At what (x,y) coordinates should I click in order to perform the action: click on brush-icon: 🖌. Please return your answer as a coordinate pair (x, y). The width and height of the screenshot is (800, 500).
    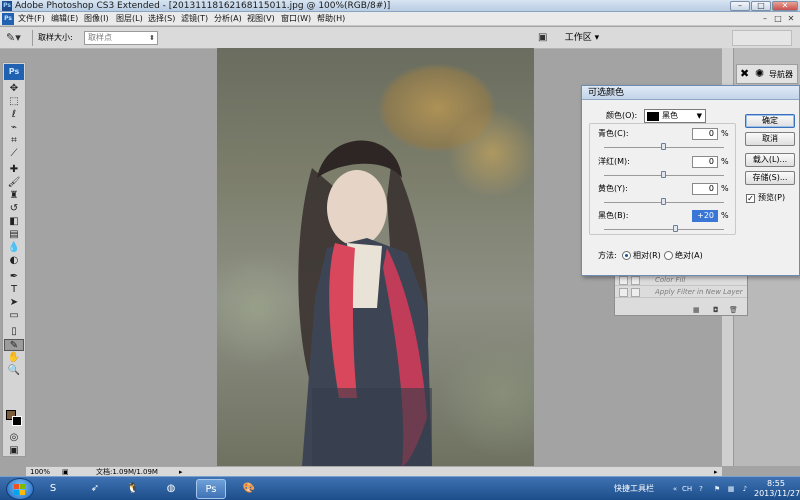
    Looking at the image, I should click on (14, 183).